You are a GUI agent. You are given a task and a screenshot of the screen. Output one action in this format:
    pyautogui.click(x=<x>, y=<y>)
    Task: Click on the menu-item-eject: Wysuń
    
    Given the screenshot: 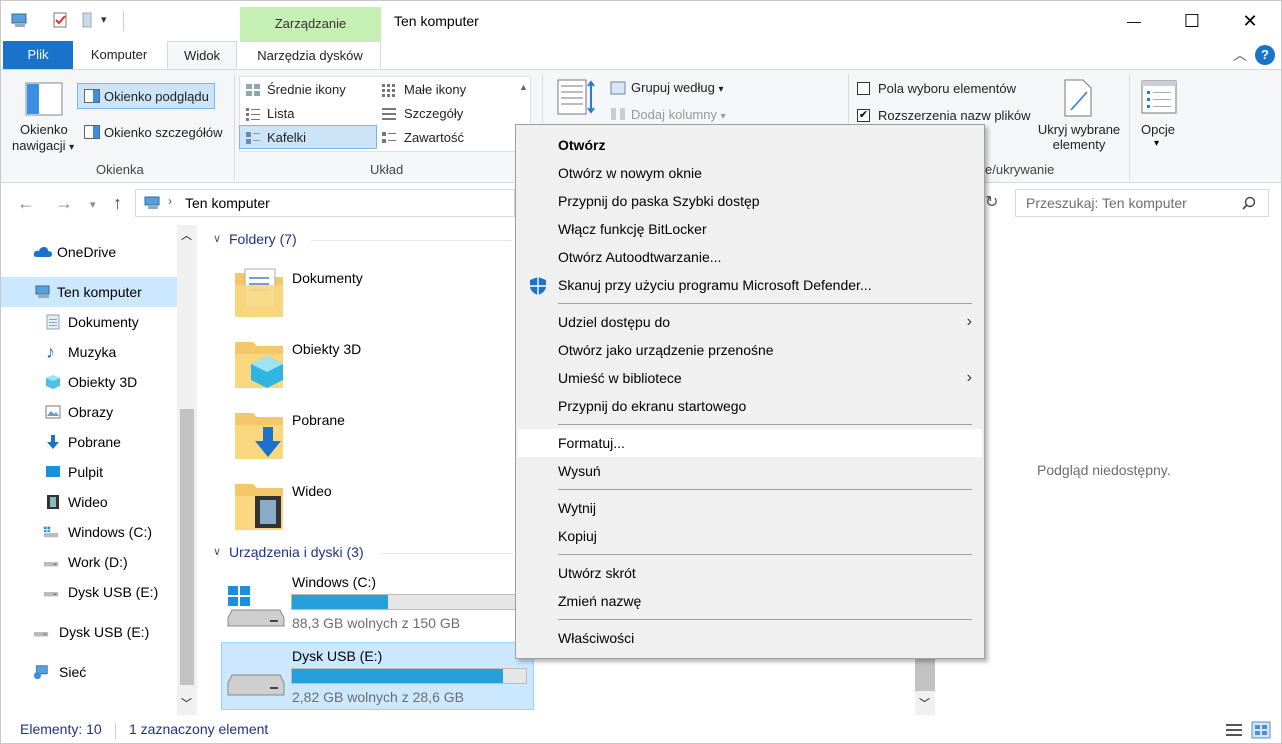 What is the action you would take?
    pyautogui.click(x=750, y=471)
    